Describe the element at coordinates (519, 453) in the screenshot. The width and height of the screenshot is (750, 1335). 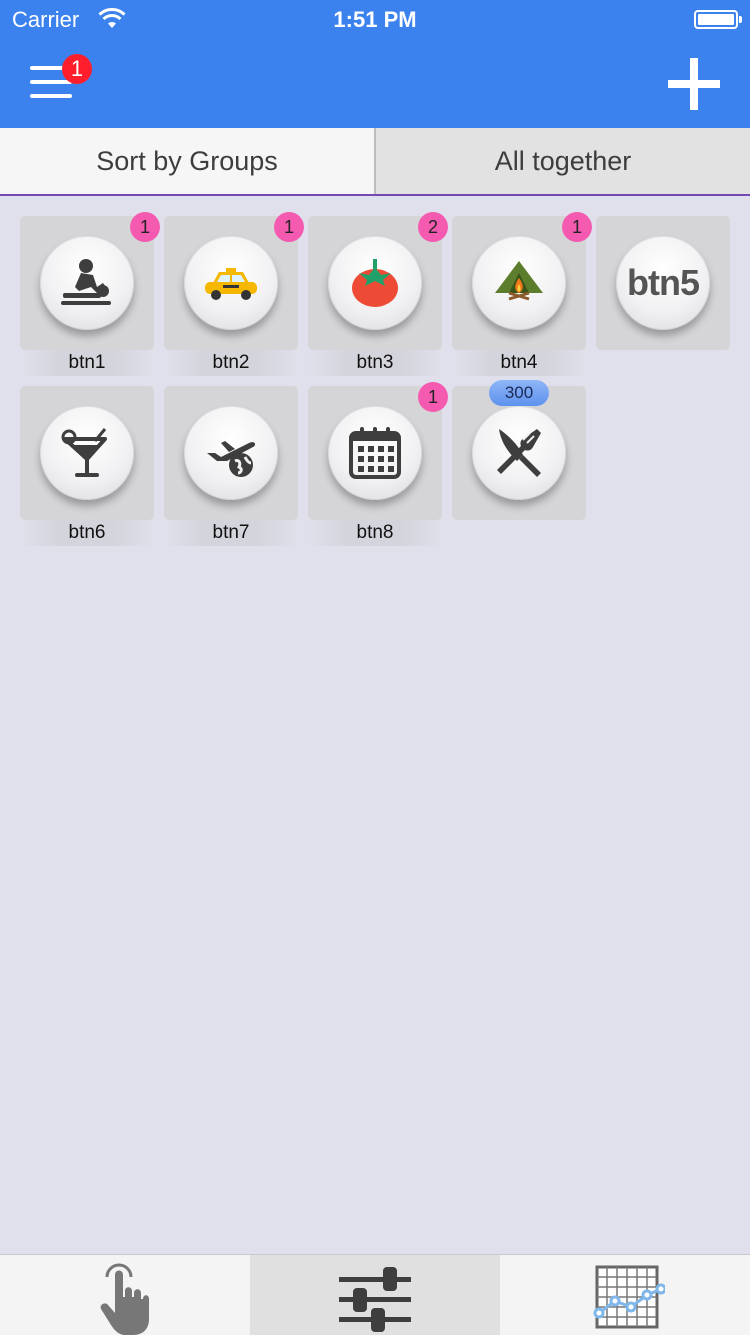
I see `fork-knife-icon` at that location.